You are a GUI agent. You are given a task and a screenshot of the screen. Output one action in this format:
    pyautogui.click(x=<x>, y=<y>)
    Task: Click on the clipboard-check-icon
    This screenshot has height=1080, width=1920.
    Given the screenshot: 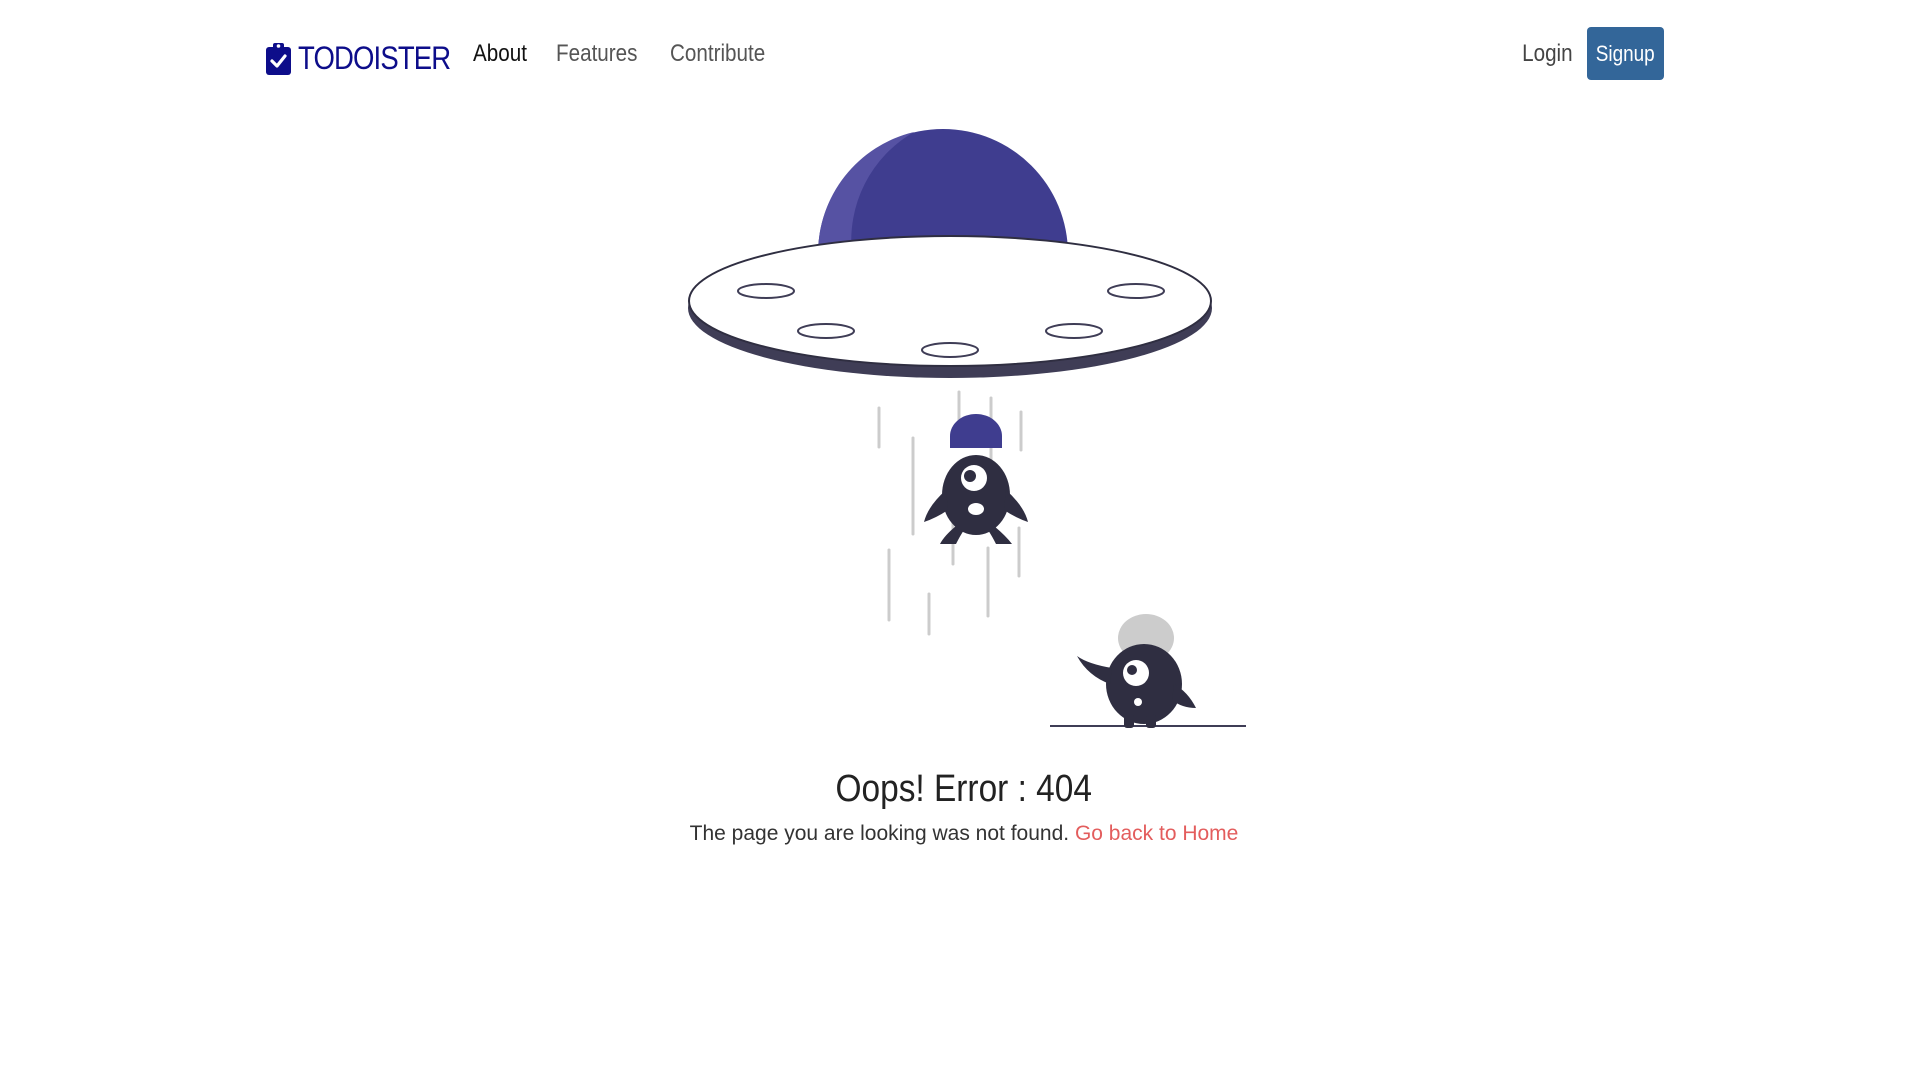 What is the action you would take?
    pyautogui.click(x=278, y=59)
    